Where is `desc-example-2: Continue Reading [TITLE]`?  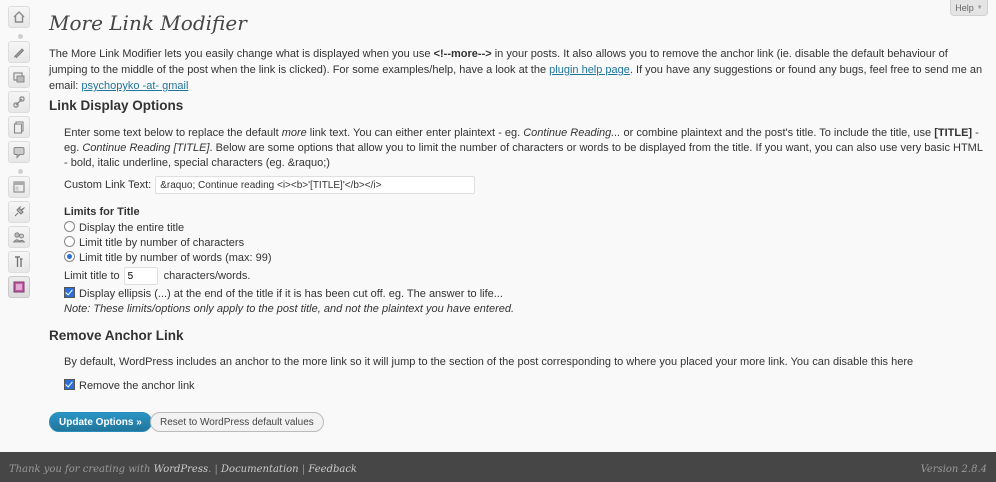
desc-example-2: Continue Reading [TITLE] is located at coordinates (146, 148).